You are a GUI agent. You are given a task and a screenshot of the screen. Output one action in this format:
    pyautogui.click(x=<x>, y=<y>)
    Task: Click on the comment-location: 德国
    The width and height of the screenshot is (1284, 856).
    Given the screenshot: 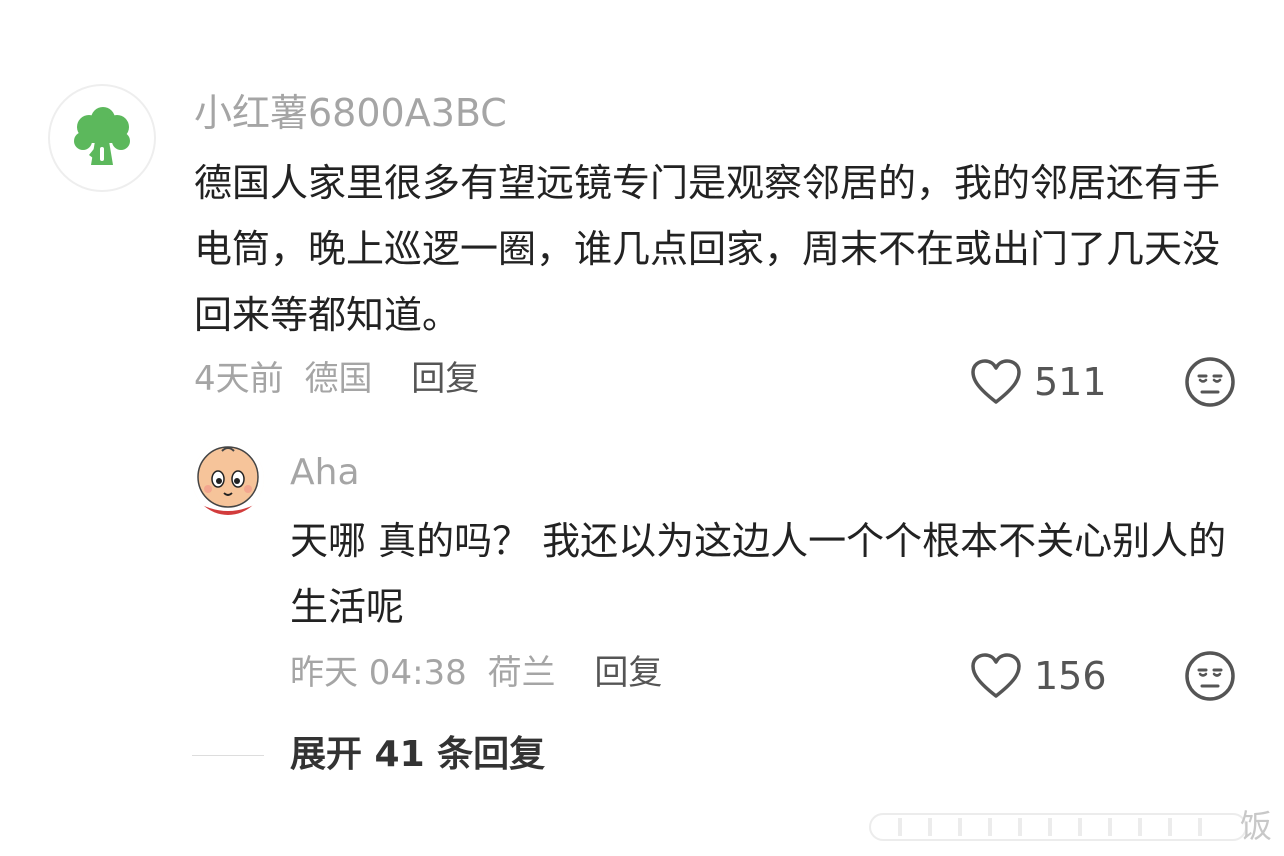 What is the action you would take?
    pyautogui.click(x=338, y=379)
    